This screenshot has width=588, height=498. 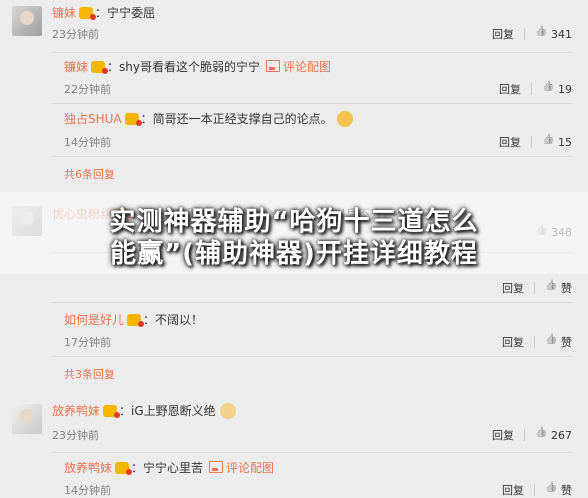 What do you see at coordinates (87, 342) in the screenshot?
I see `timestamp: 17分钟前` at bounding box center [87, 342].